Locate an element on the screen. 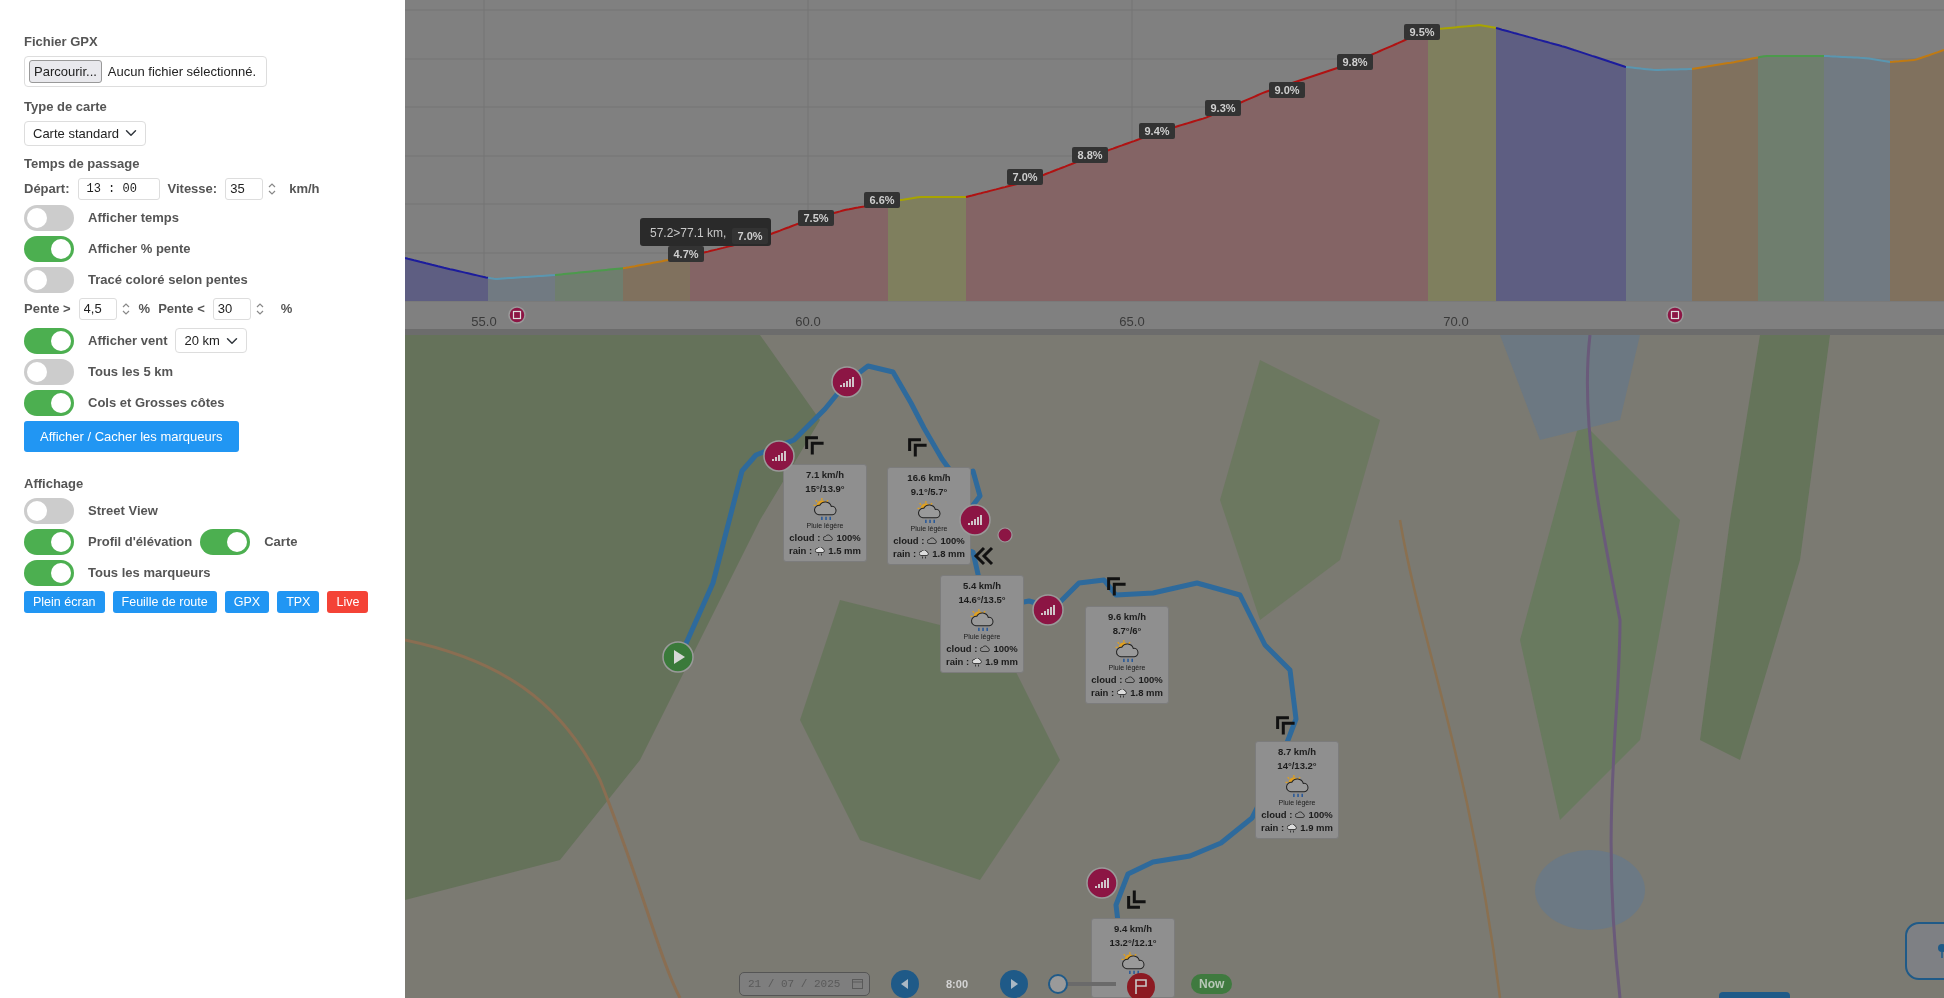  start-marker-icon is located at coordinates (678, 657).